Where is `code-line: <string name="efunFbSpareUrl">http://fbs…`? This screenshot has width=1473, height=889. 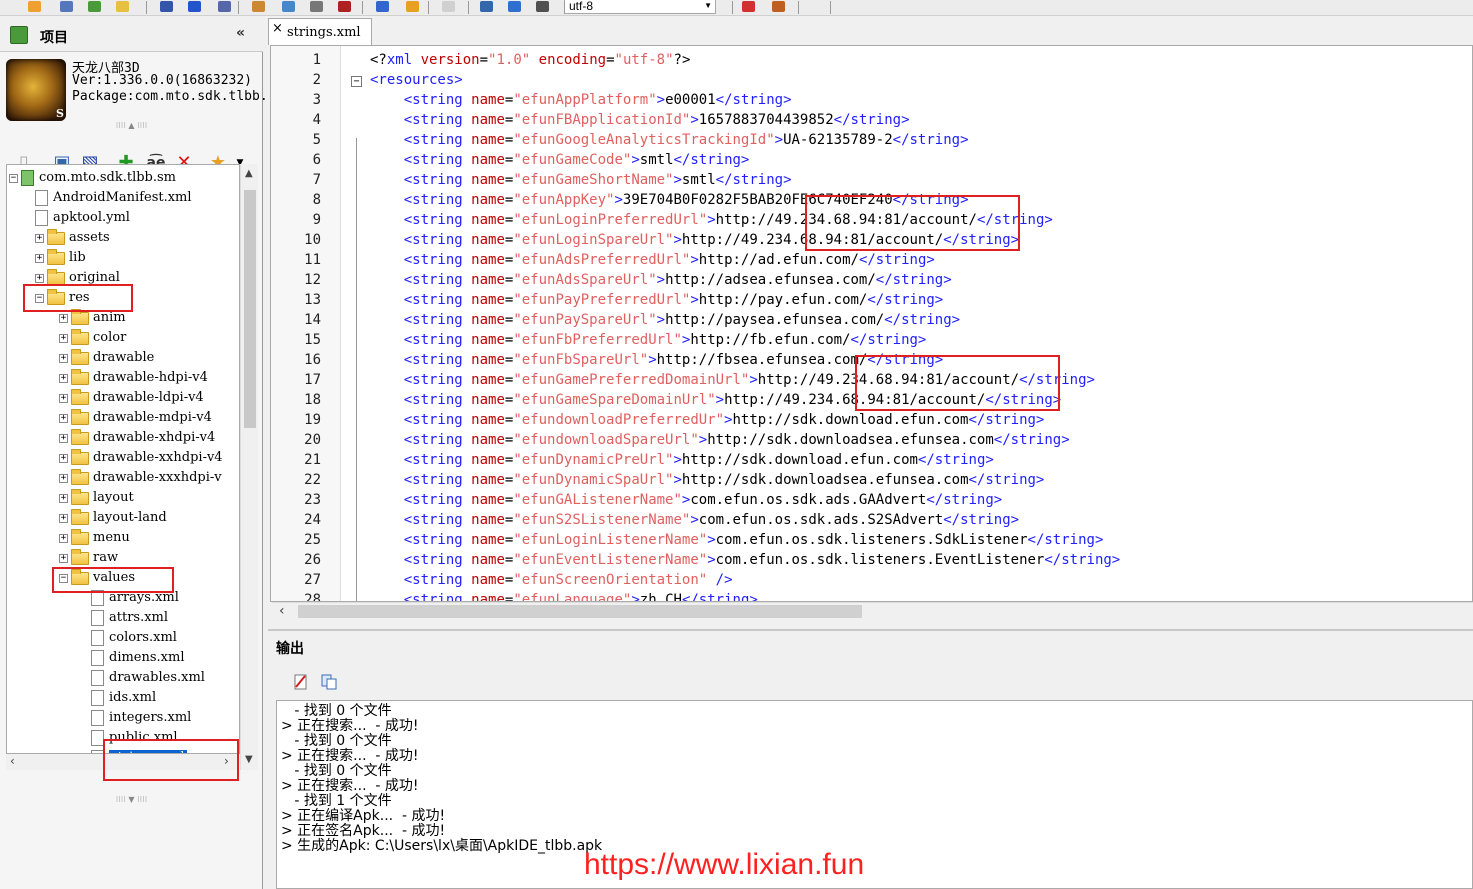
code-line: <string name="efunFbSpareUrl">http://fbs… is located at coordinates (656, 360).